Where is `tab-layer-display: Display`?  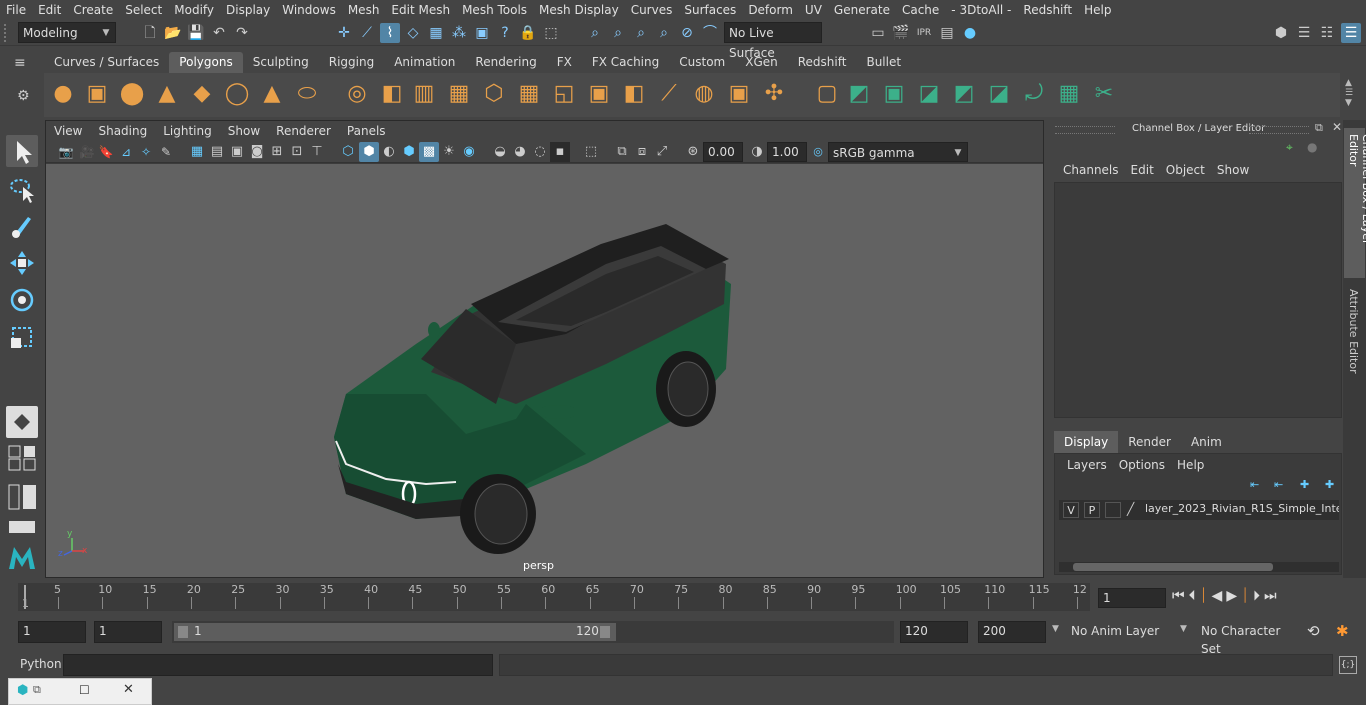
tab-layer-display: Display is located at coordinates (1086, 442).